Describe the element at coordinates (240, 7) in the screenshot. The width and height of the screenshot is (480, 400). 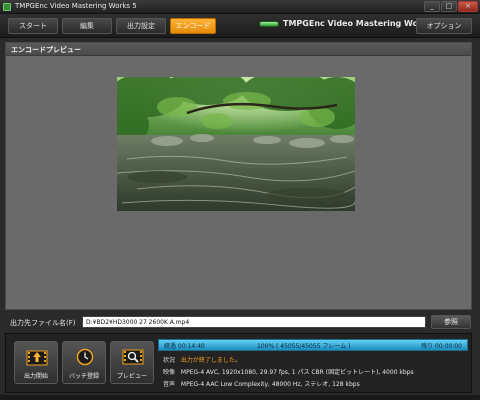
I see `title-bar: TMPGEnc Video Mastering Works 5 _ □ ×` at that location.